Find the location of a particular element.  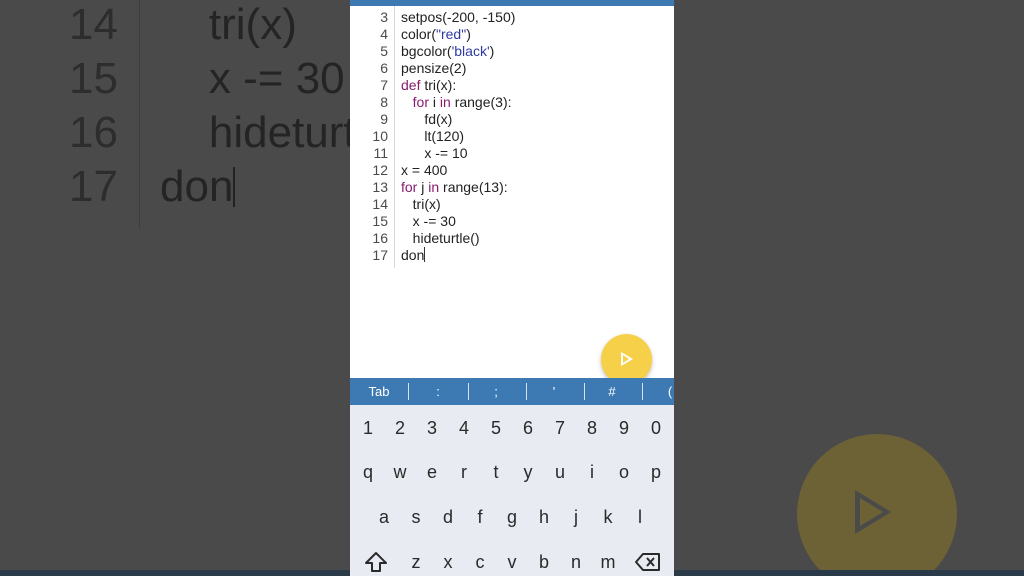

key-8: 8 is located at coordinates (592, 428).